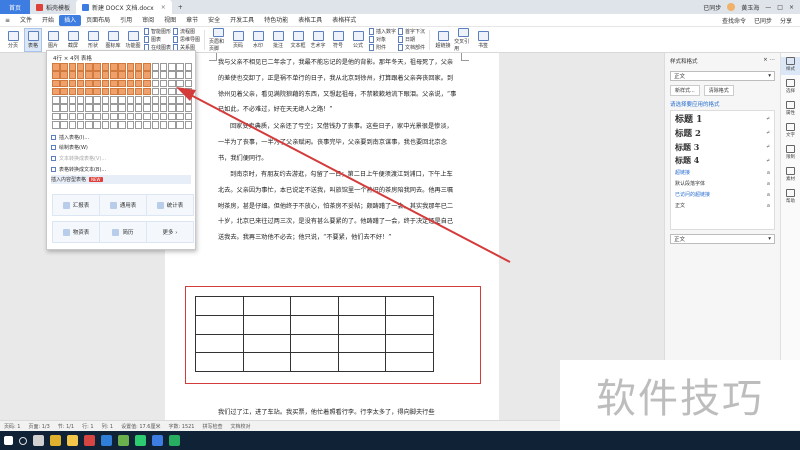 The width and height of the screenshot is (800, 450). I want to click on user-name: 黄玉海, so click(750, 7).